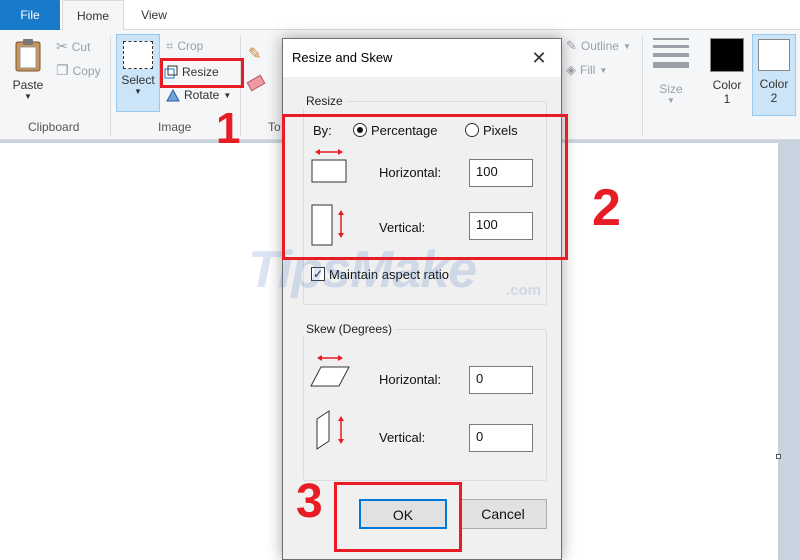  What do you see at coordinates (524, 290) in the screenshot?
I see `watermark-suffix: .com` at bounding box center [524, 290].